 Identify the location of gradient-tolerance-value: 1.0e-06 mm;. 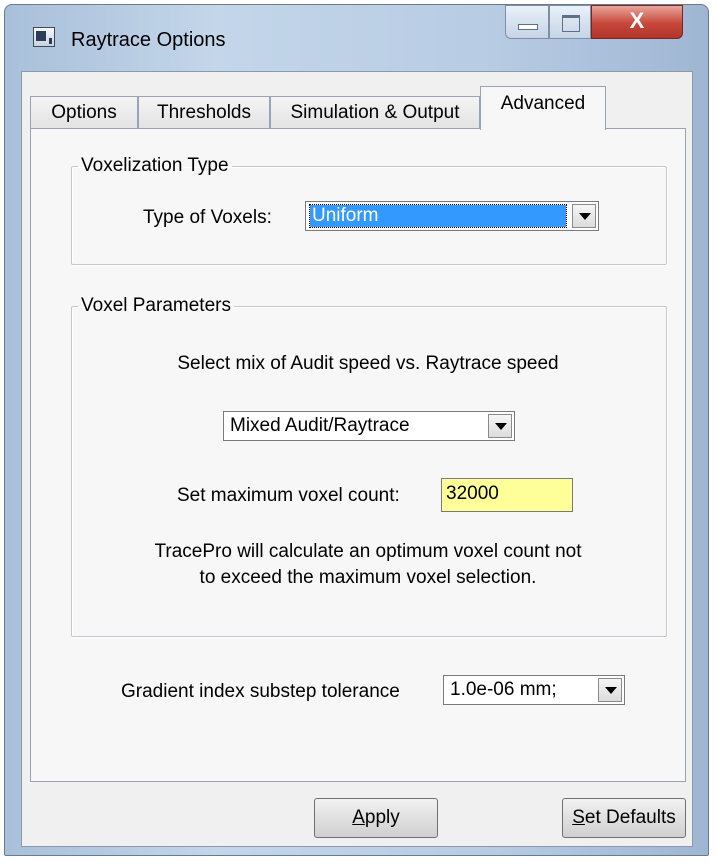
(503, 689).